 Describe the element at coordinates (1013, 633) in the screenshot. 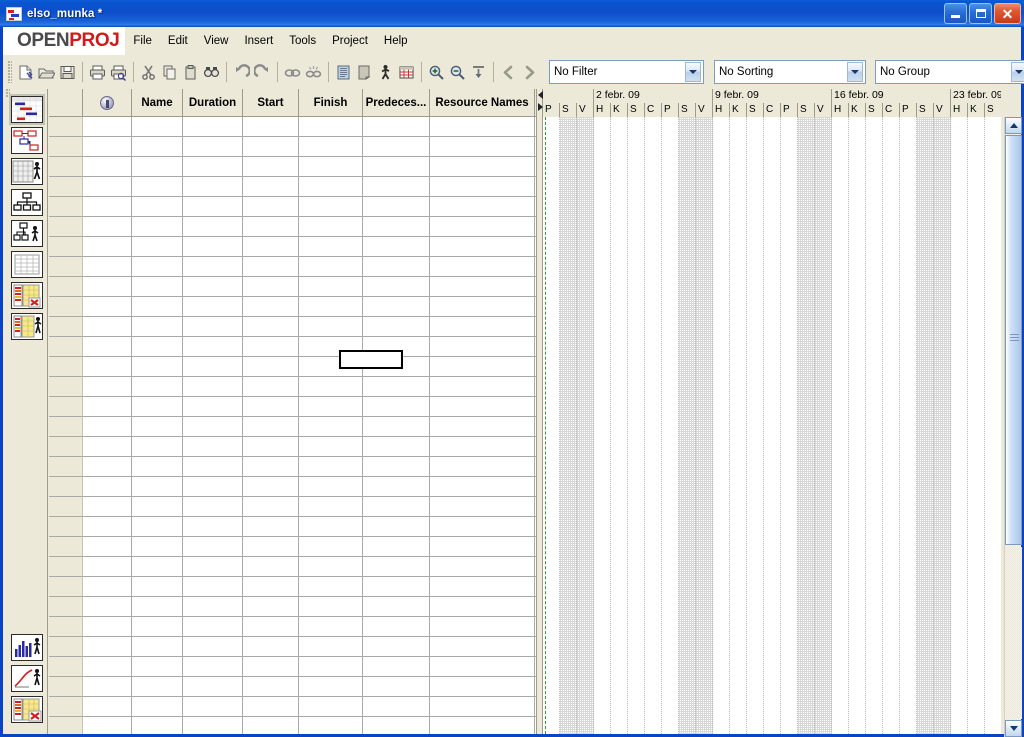

I see `scrollbar-track` at that location.